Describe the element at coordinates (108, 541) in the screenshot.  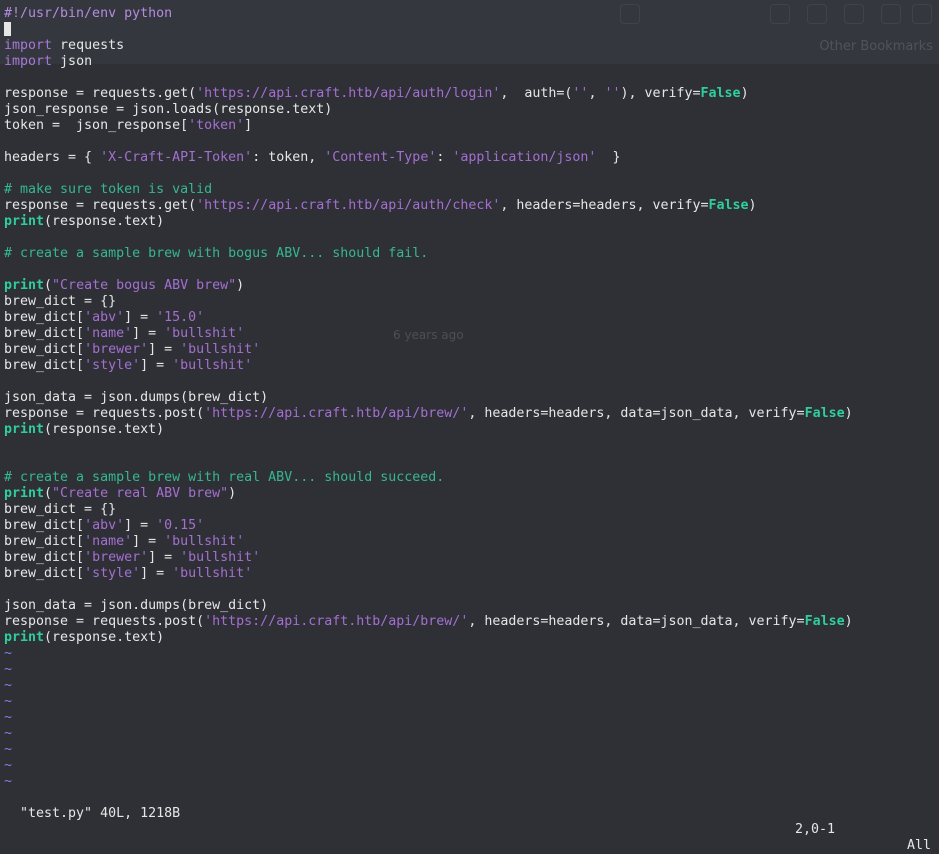
I see `code-token: 'name'` at that location.